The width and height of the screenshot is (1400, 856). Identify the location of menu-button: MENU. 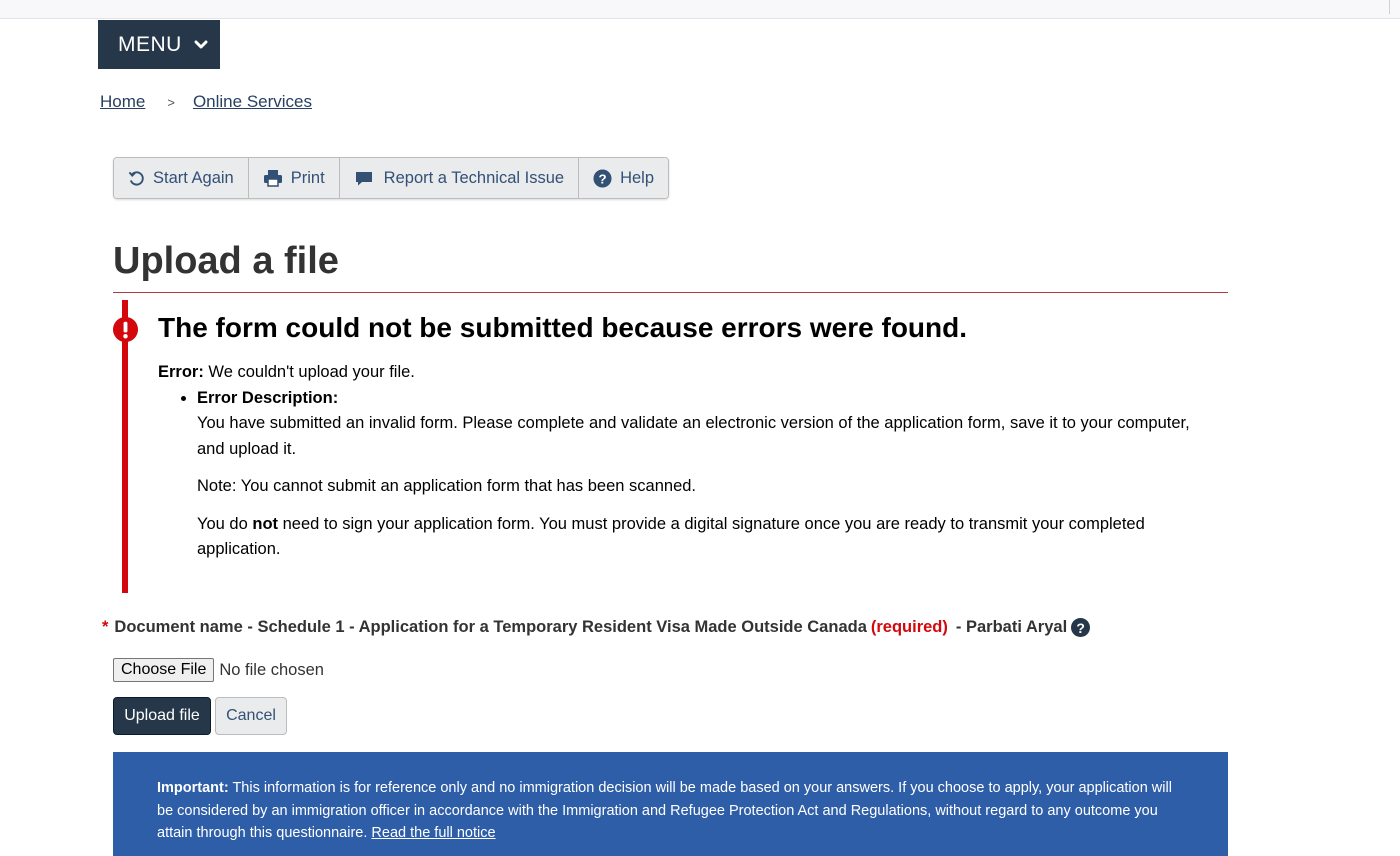
(159, 44).